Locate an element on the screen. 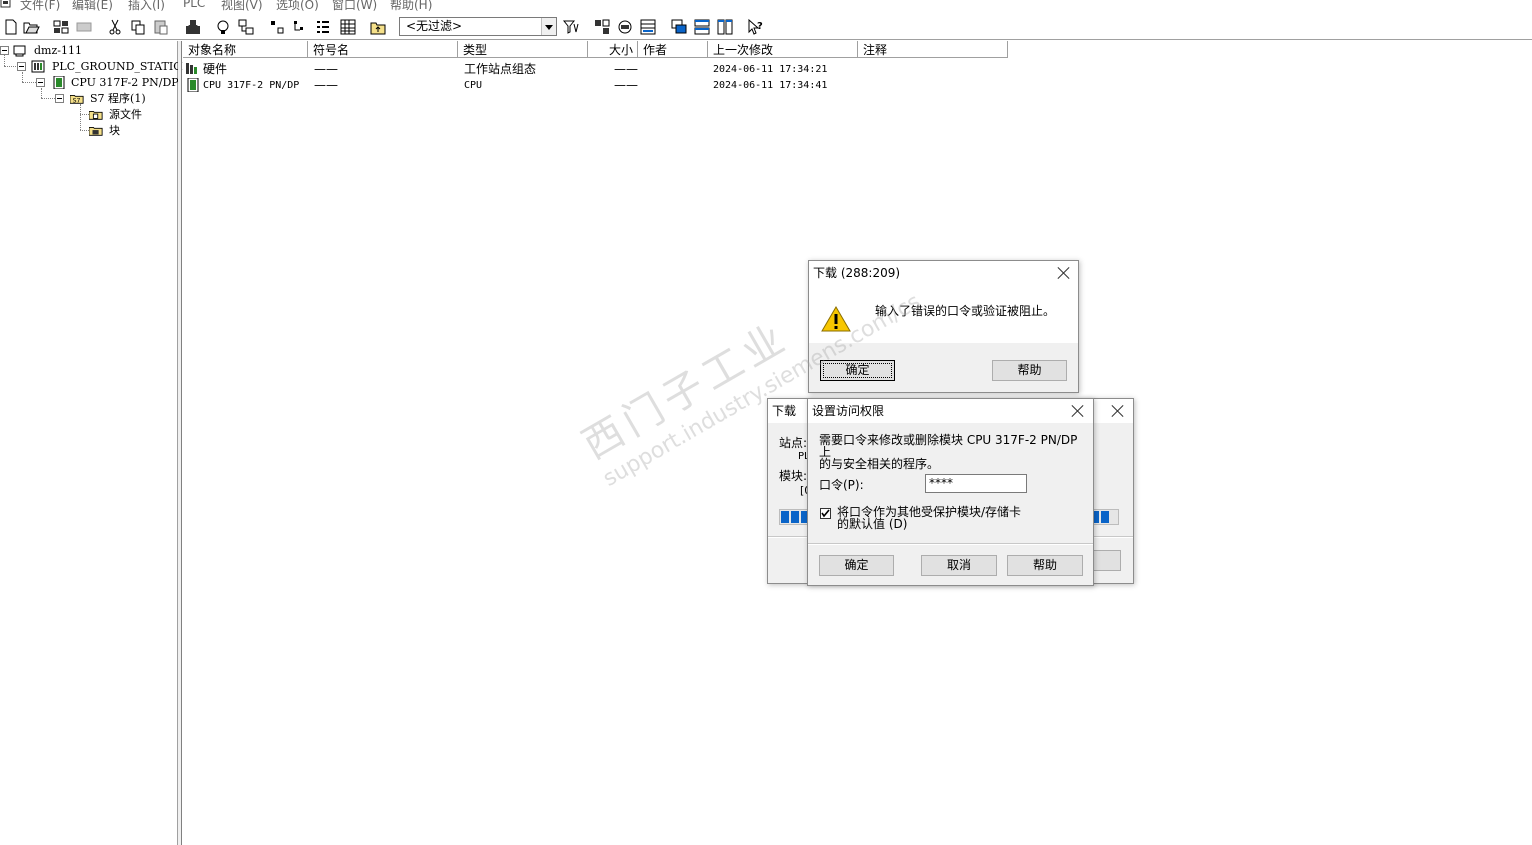  error-dialog: 下载 (288:209) 输入了错误的口令或验证被阻止。 确定 帮助 is located at coordinates (943, 326).